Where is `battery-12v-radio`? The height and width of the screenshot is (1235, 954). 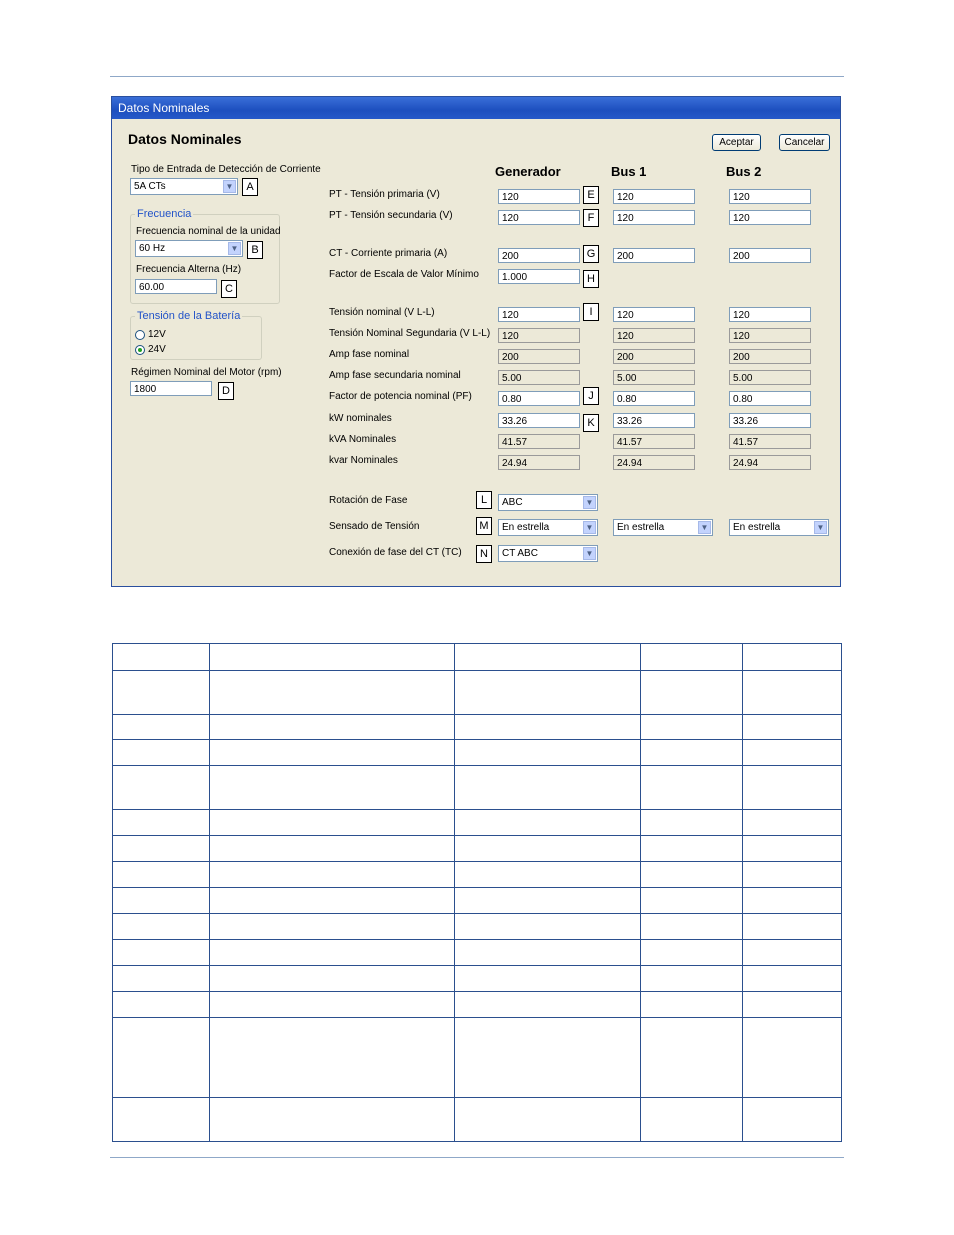 battery-12v-radio is located at coordinates (140, 335).